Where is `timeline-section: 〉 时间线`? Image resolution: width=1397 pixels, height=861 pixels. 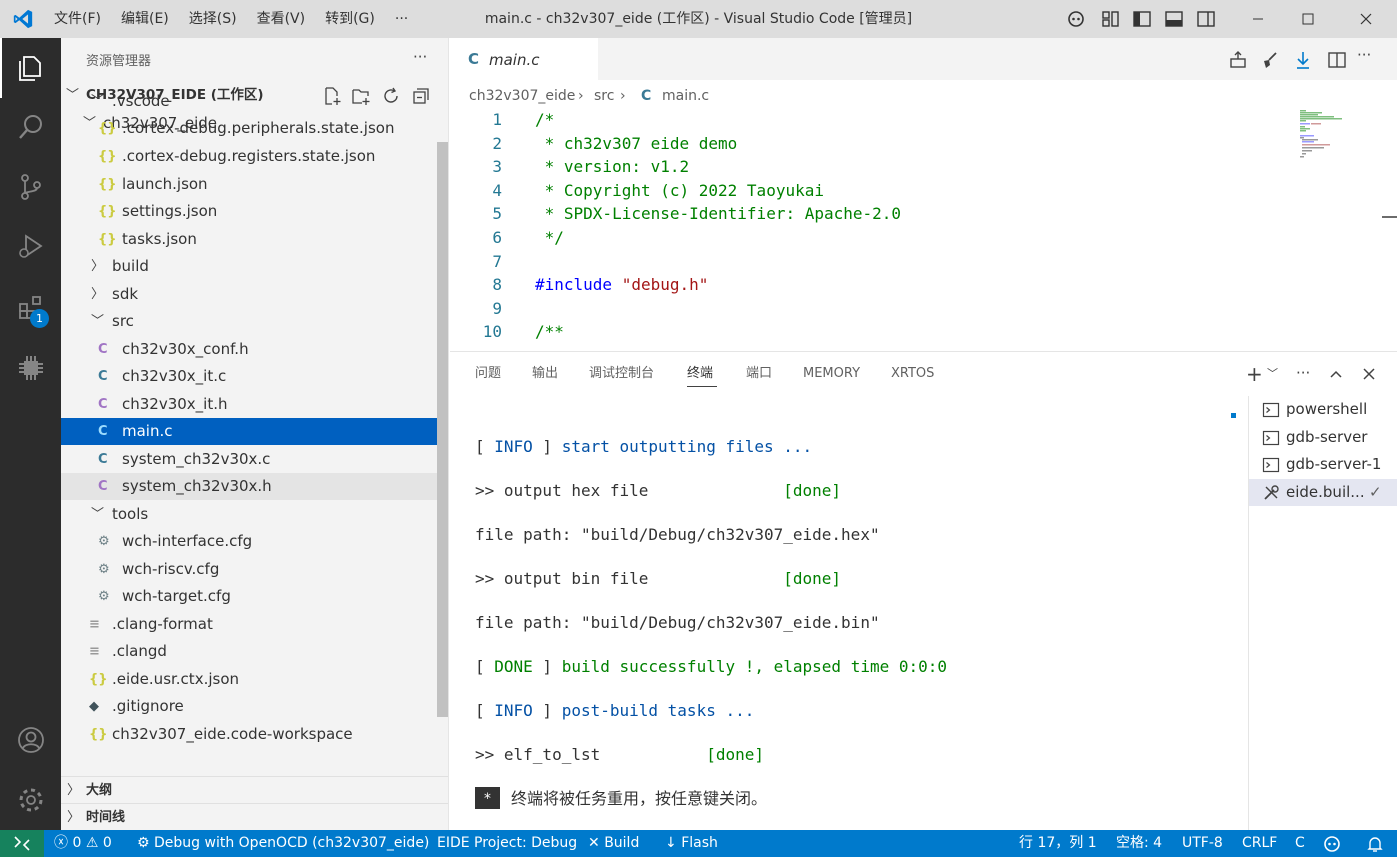 timeline-section: 〉 时间线 is located at coordinates (254, 816).